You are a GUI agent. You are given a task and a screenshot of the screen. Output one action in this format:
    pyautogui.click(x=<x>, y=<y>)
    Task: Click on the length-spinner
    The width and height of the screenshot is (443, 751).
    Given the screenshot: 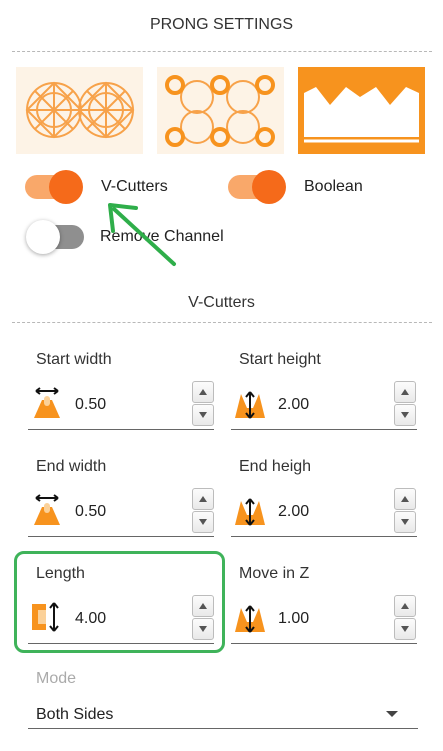 What is the action you would take?
    pyautogui.click(x=203, y=618)
    